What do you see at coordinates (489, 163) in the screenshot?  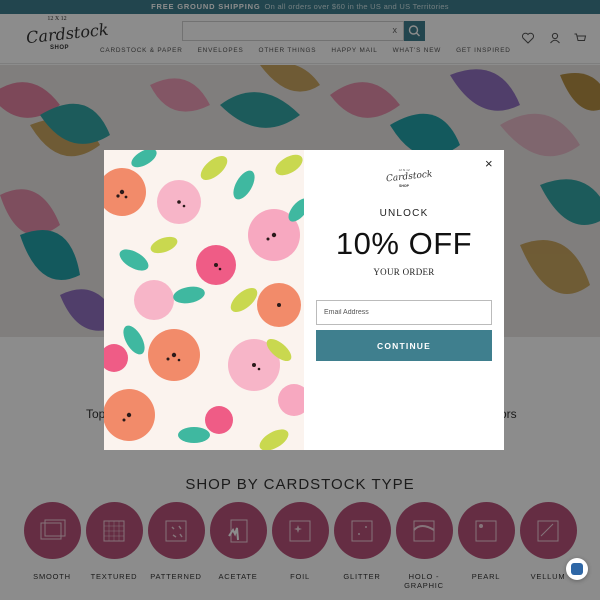 I see `close-icon: ×` at bounding box center [489, 163].